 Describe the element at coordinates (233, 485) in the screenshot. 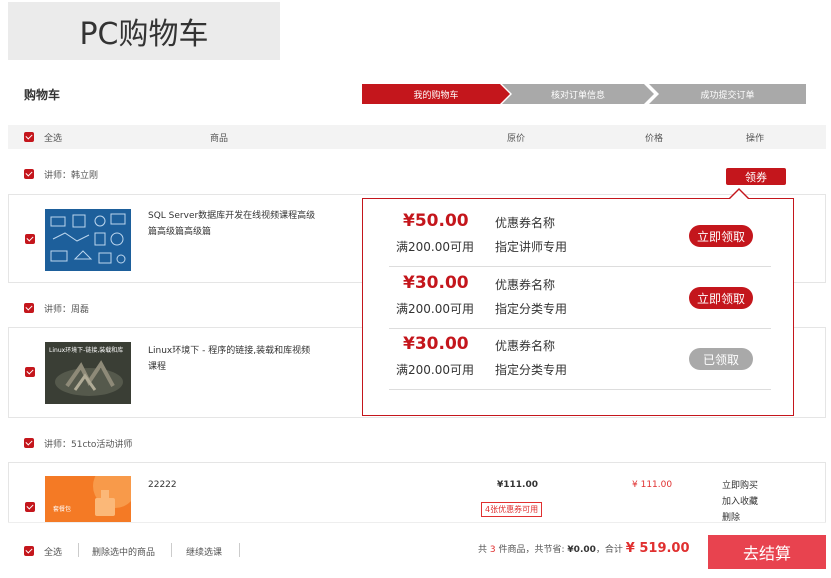

I see `product-title: 22222` at that location.